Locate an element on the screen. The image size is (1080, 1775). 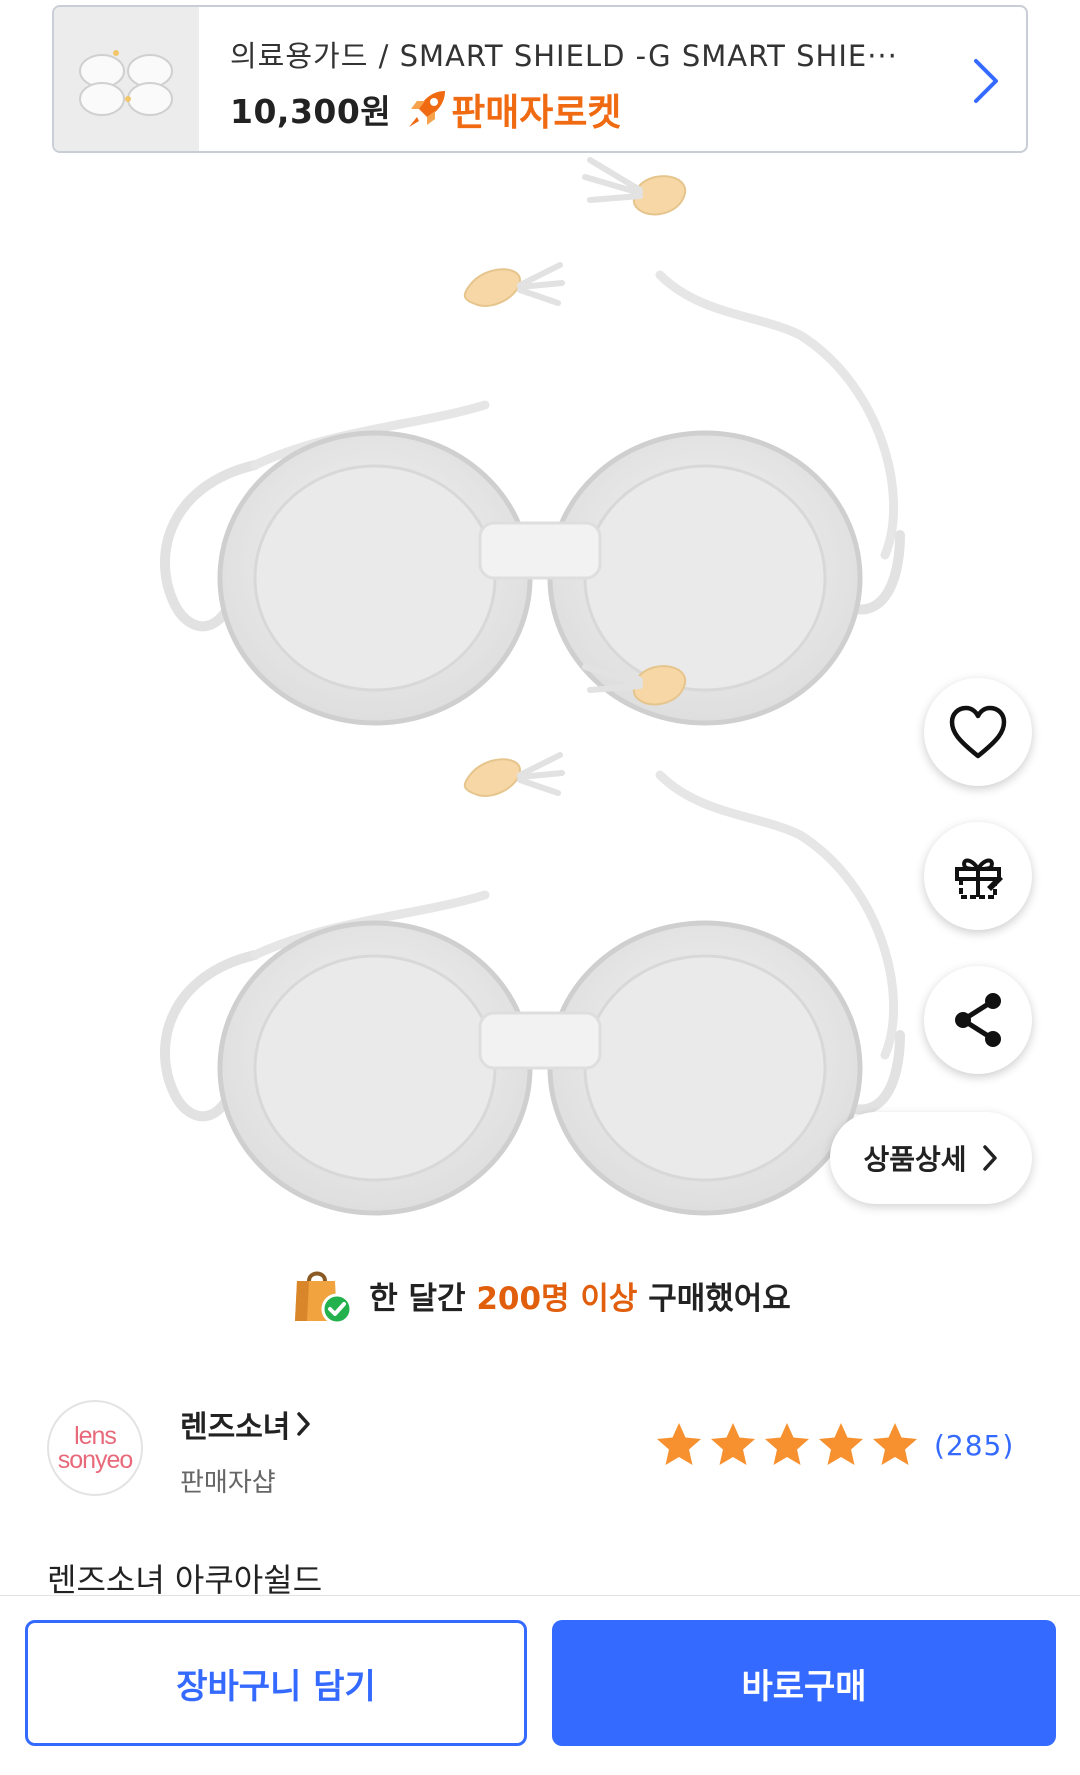
seller-logo: lens sonyeo is located at coordinates (95, 1448).